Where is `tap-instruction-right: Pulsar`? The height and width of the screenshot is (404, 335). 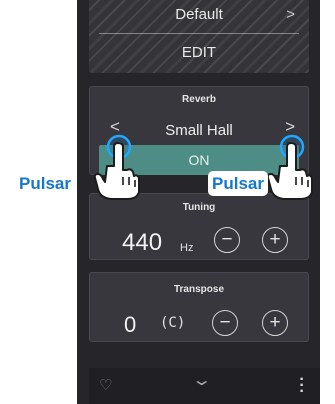 tap-instruction-right: Pulsar is located at coordinates (238, 183).